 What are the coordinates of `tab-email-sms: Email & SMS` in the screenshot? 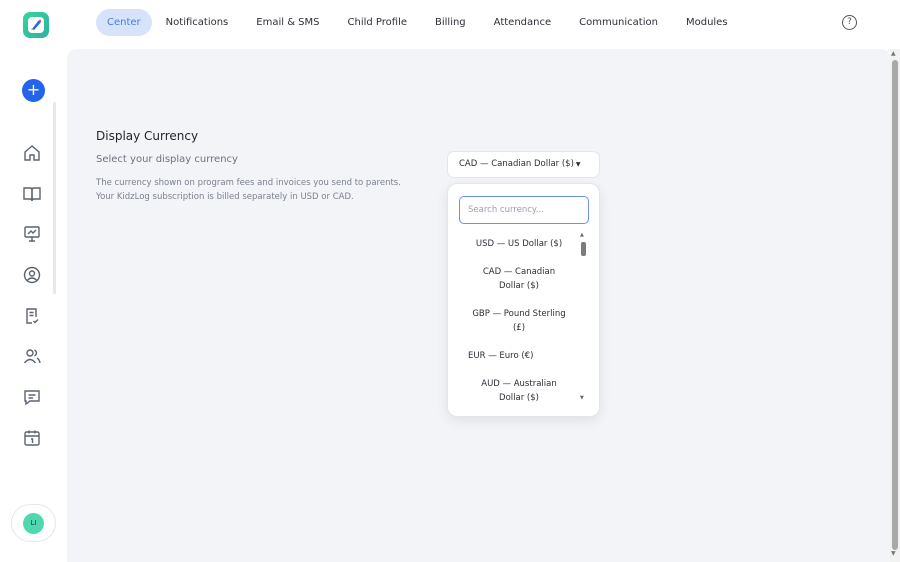 It's located at (287, 22).